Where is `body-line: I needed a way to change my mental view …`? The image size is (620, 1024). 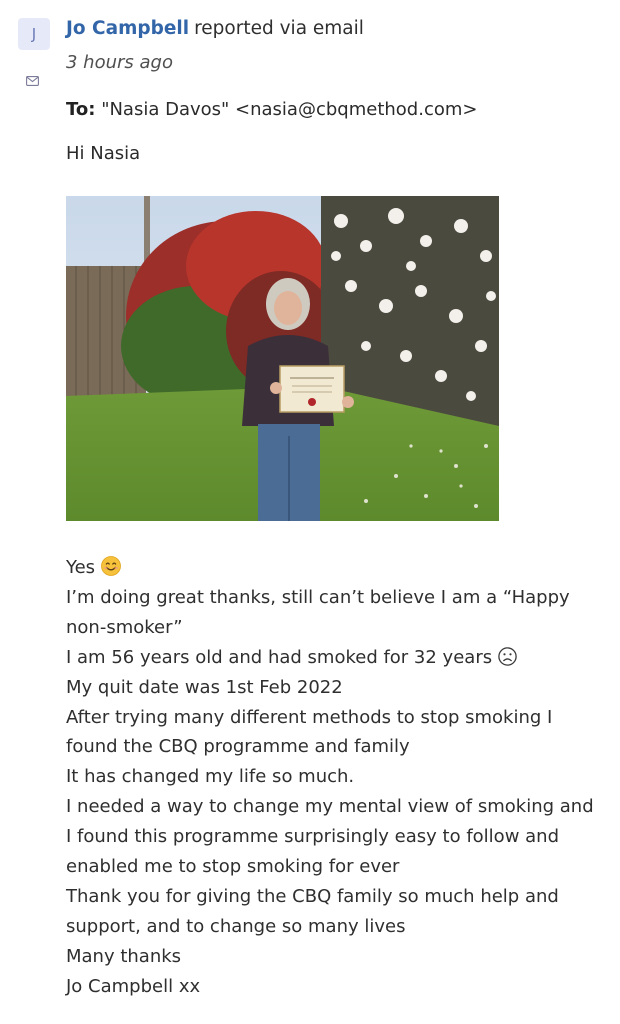 body-line: I needed a way to change my mental view … is located at coordinates (330, 807).